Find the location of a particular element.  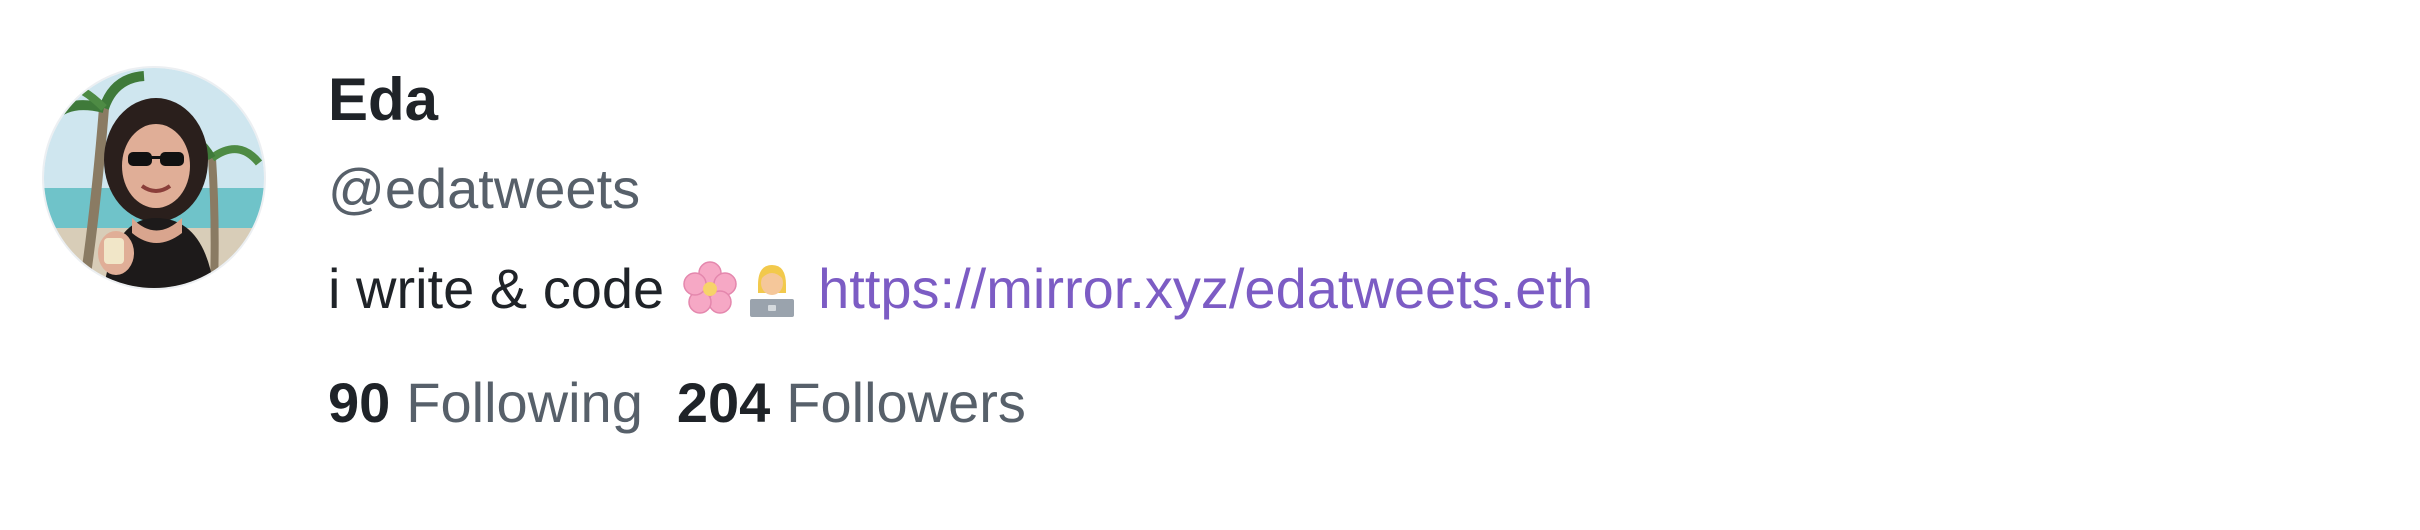

avatar-photo-icon is located at coordinates (154, 178).